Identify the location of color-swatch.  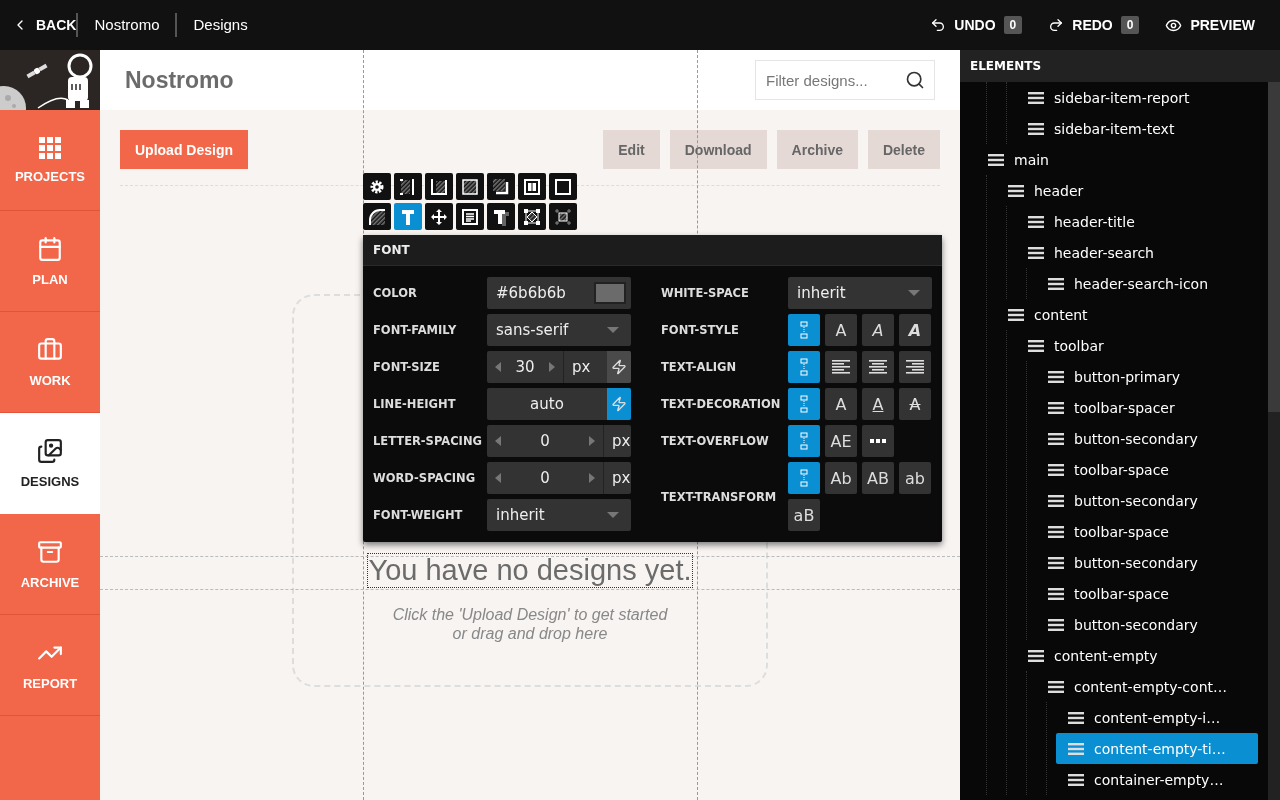
(610, 293).